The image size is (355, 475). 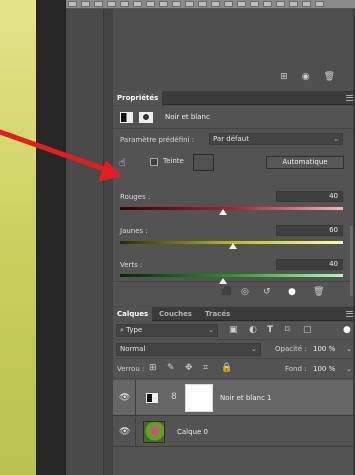 I want to click on annotation-arrow, so click(x=61, y=155).